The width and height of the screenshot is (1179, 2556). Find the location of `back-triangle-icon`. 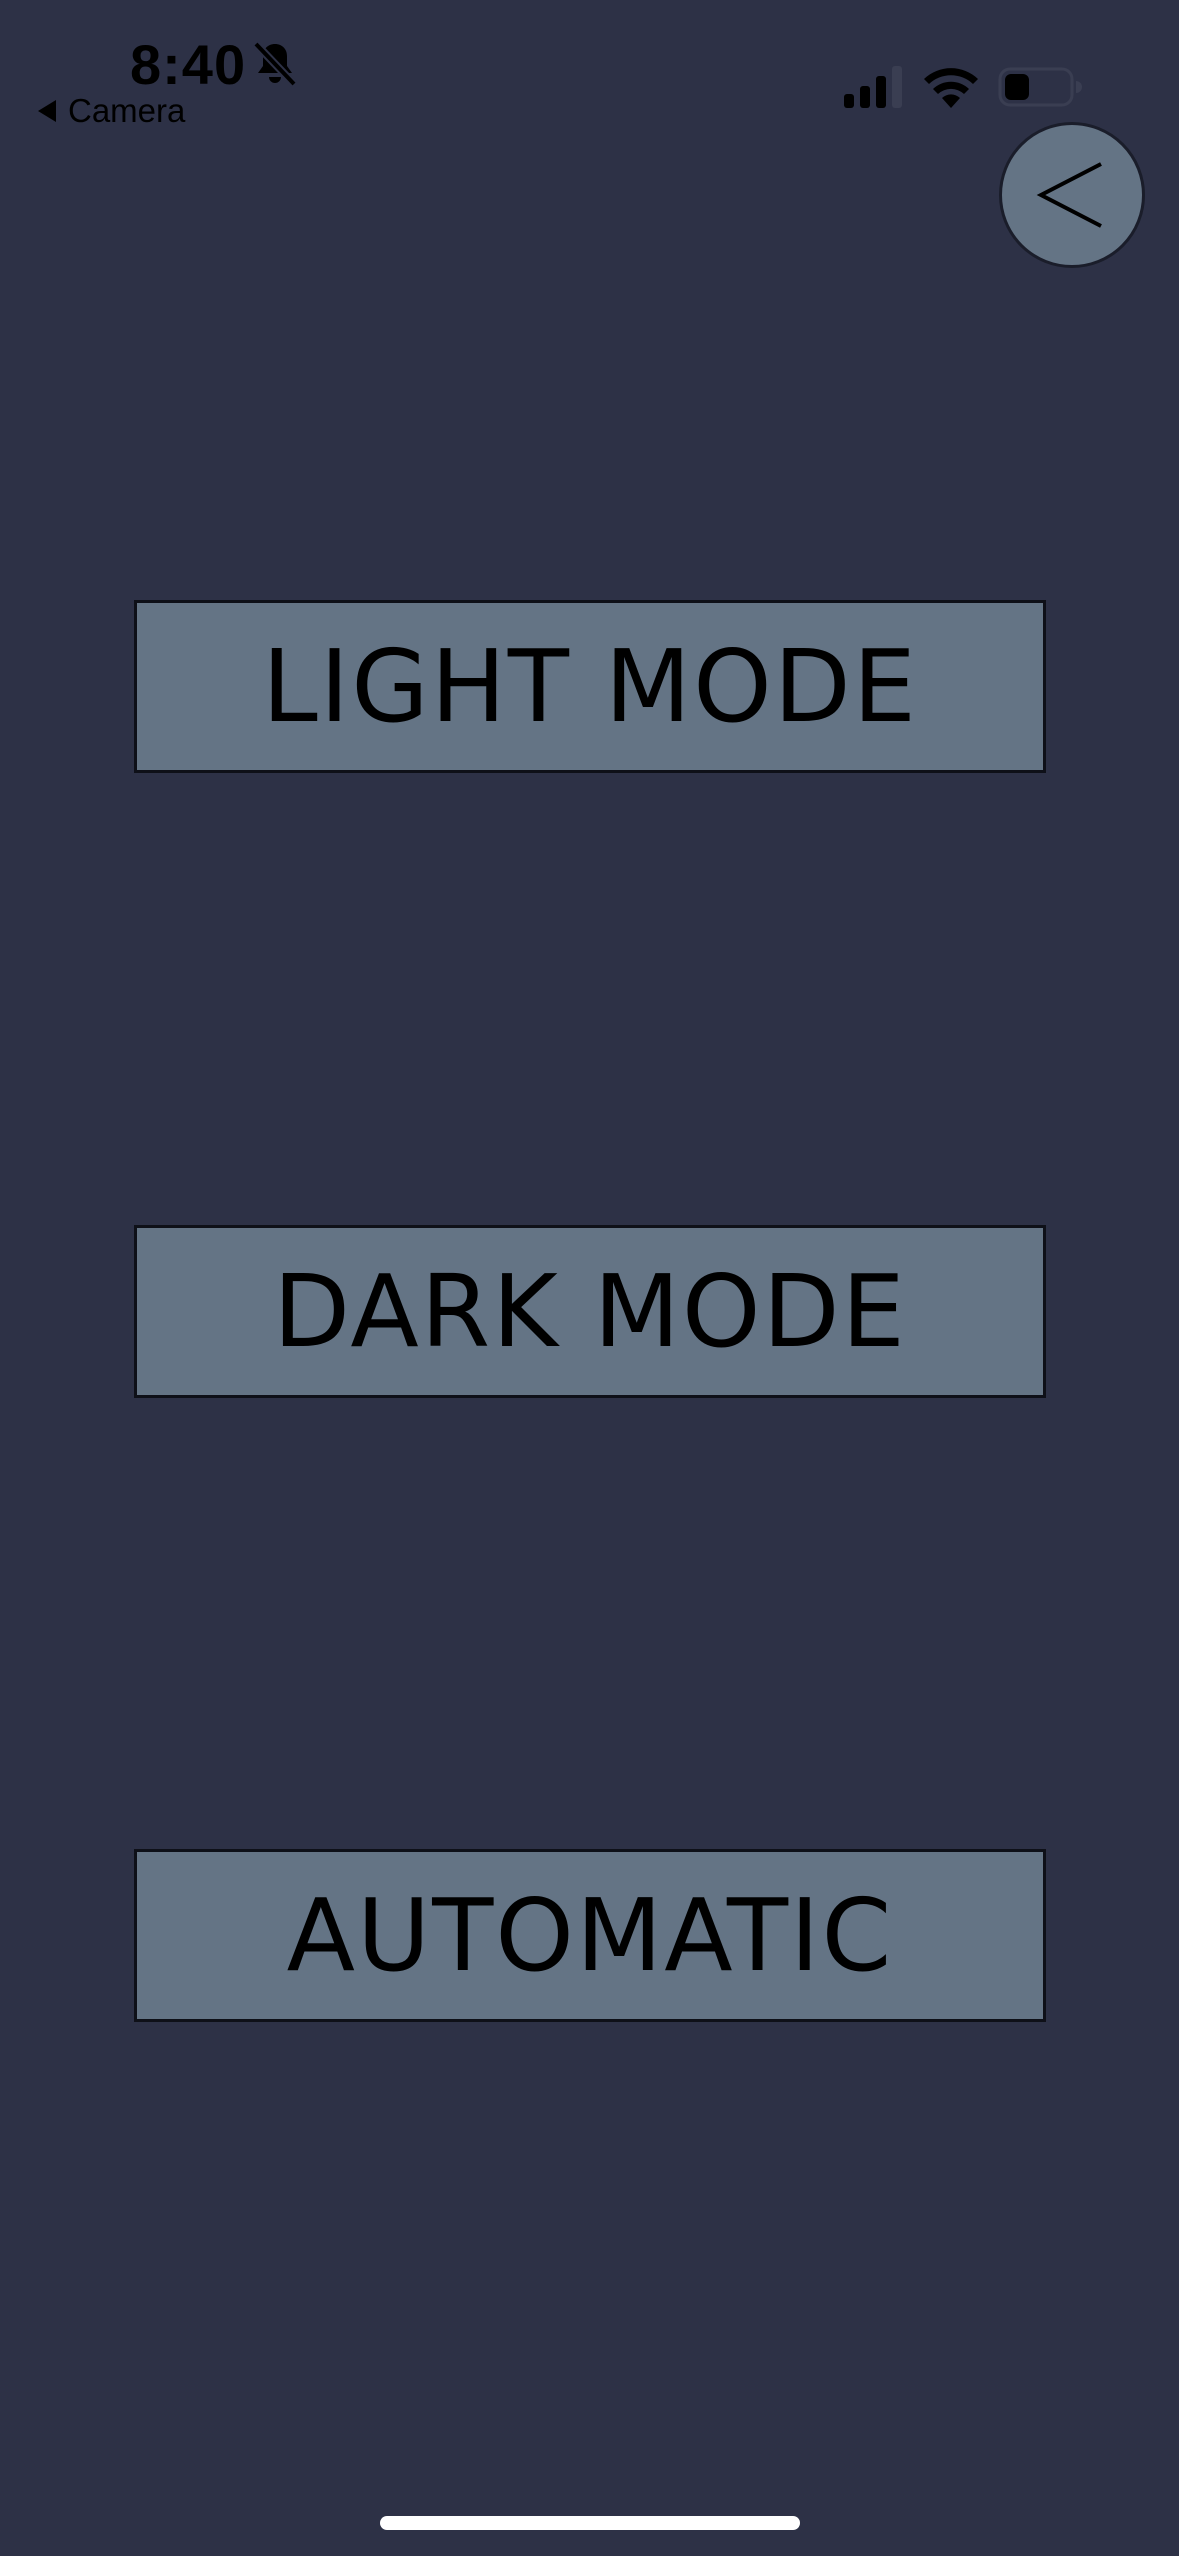

back-triangle-icon is located at coordinates (47, 111).